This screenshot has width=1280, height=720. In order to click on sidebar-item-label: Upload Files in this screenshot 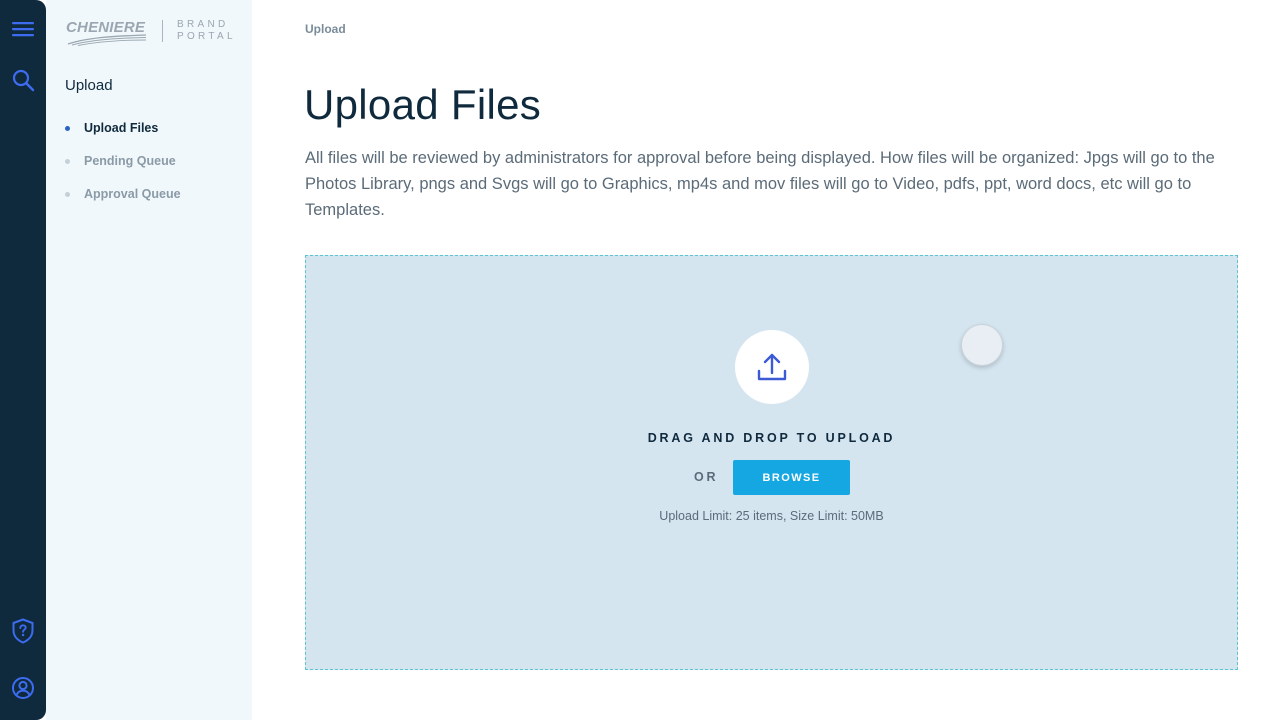, I will do `click(121, 128)`.